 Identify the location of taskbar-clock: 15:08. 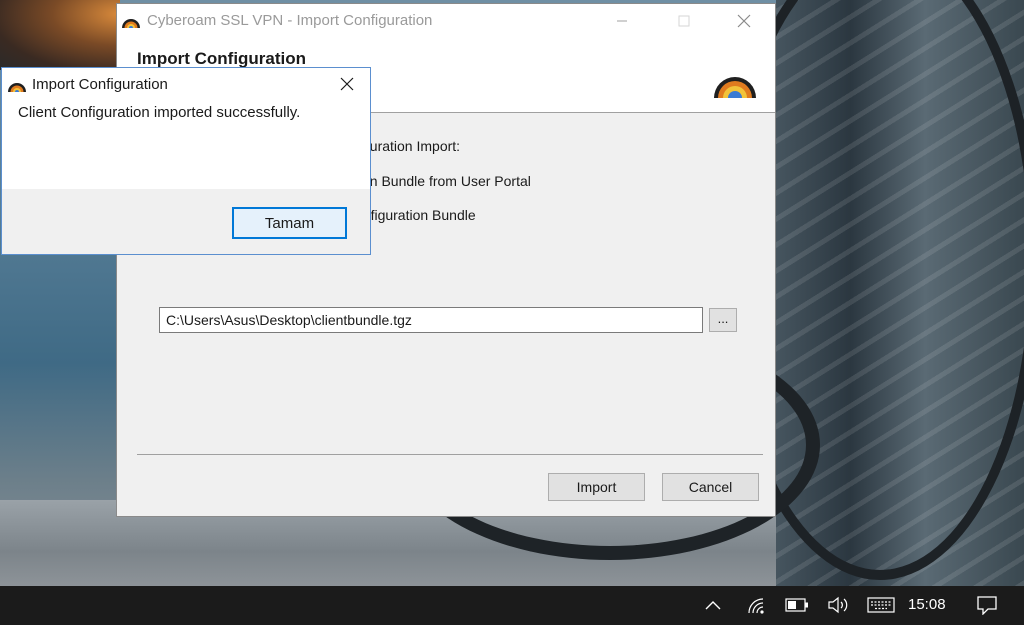
(927, 604).